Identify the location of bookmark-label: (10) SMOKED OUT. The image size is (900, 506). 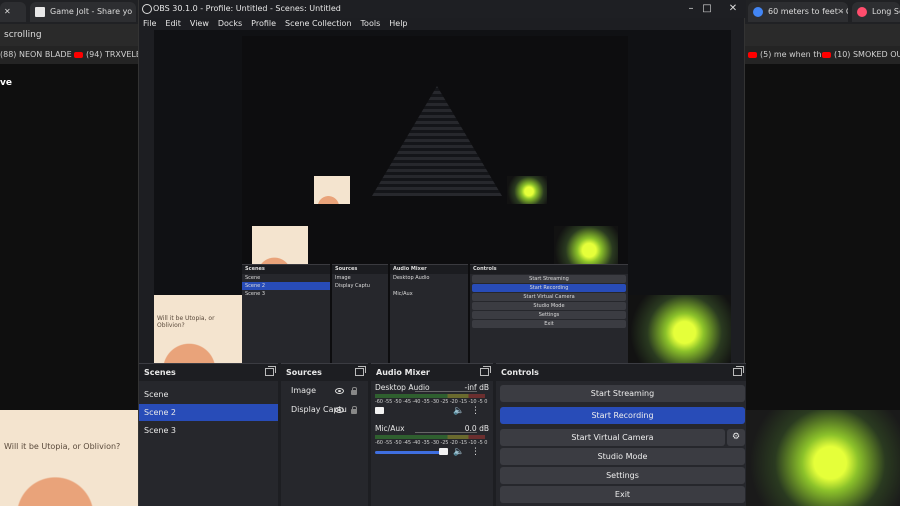
(867, 54).